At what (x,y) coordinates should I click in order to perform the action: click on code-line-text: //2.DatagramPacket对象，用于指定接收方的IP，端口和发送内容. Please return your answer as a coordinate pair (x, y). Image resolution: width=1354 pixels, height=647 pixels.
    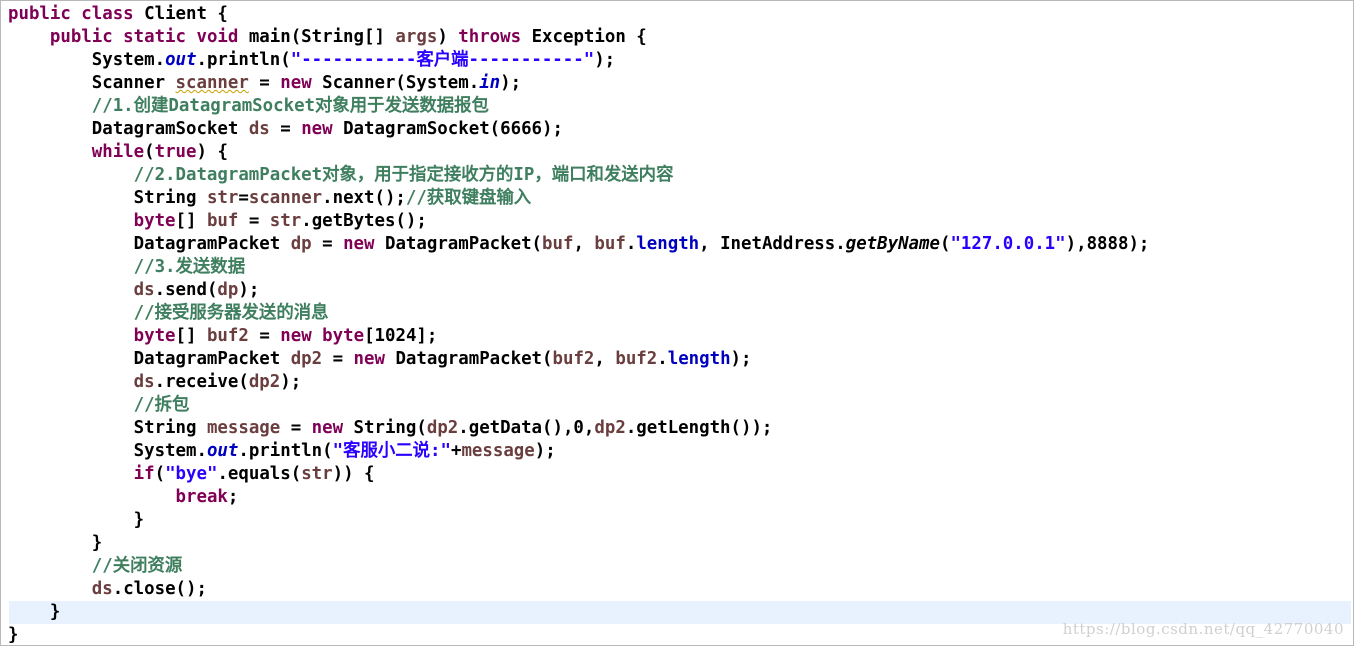
    Looking at the image, I should click on (341, 175).